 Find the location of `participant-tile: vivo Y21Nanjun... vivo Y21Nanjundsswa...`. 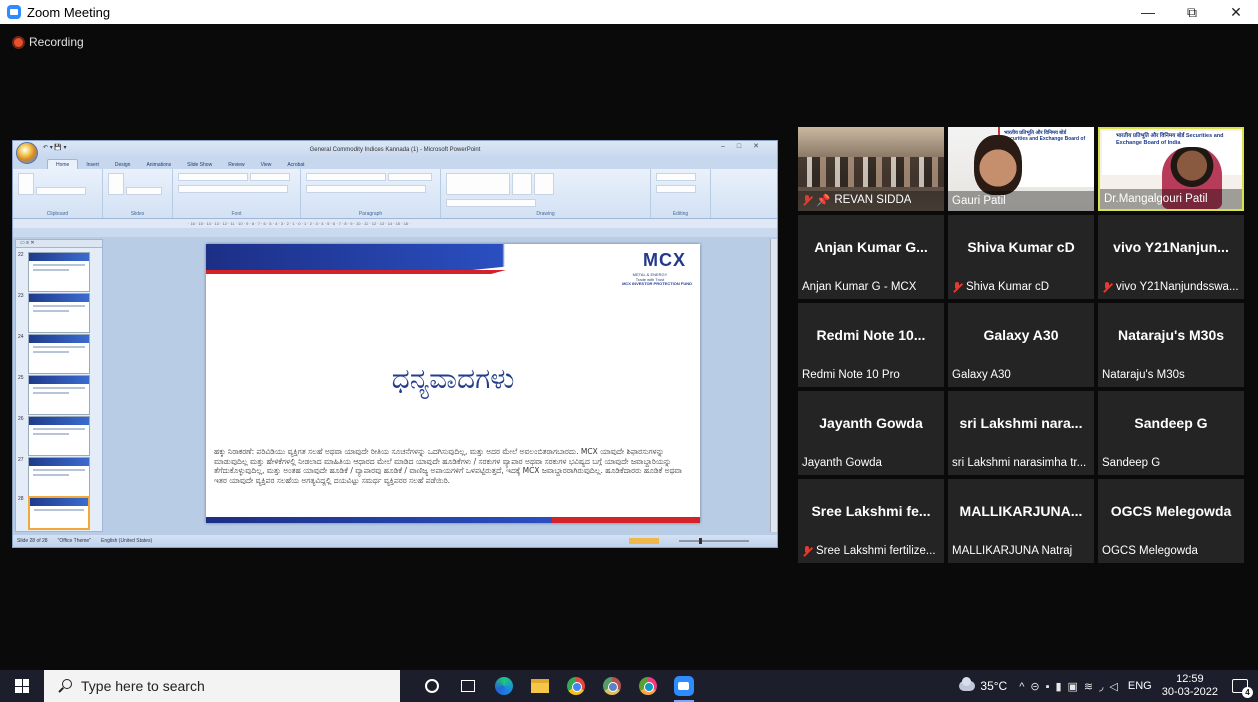

participant-tile: vivo Y21Nanjun... vivo Y21Nanjundsswa... is located at coordinates (1171, 257).